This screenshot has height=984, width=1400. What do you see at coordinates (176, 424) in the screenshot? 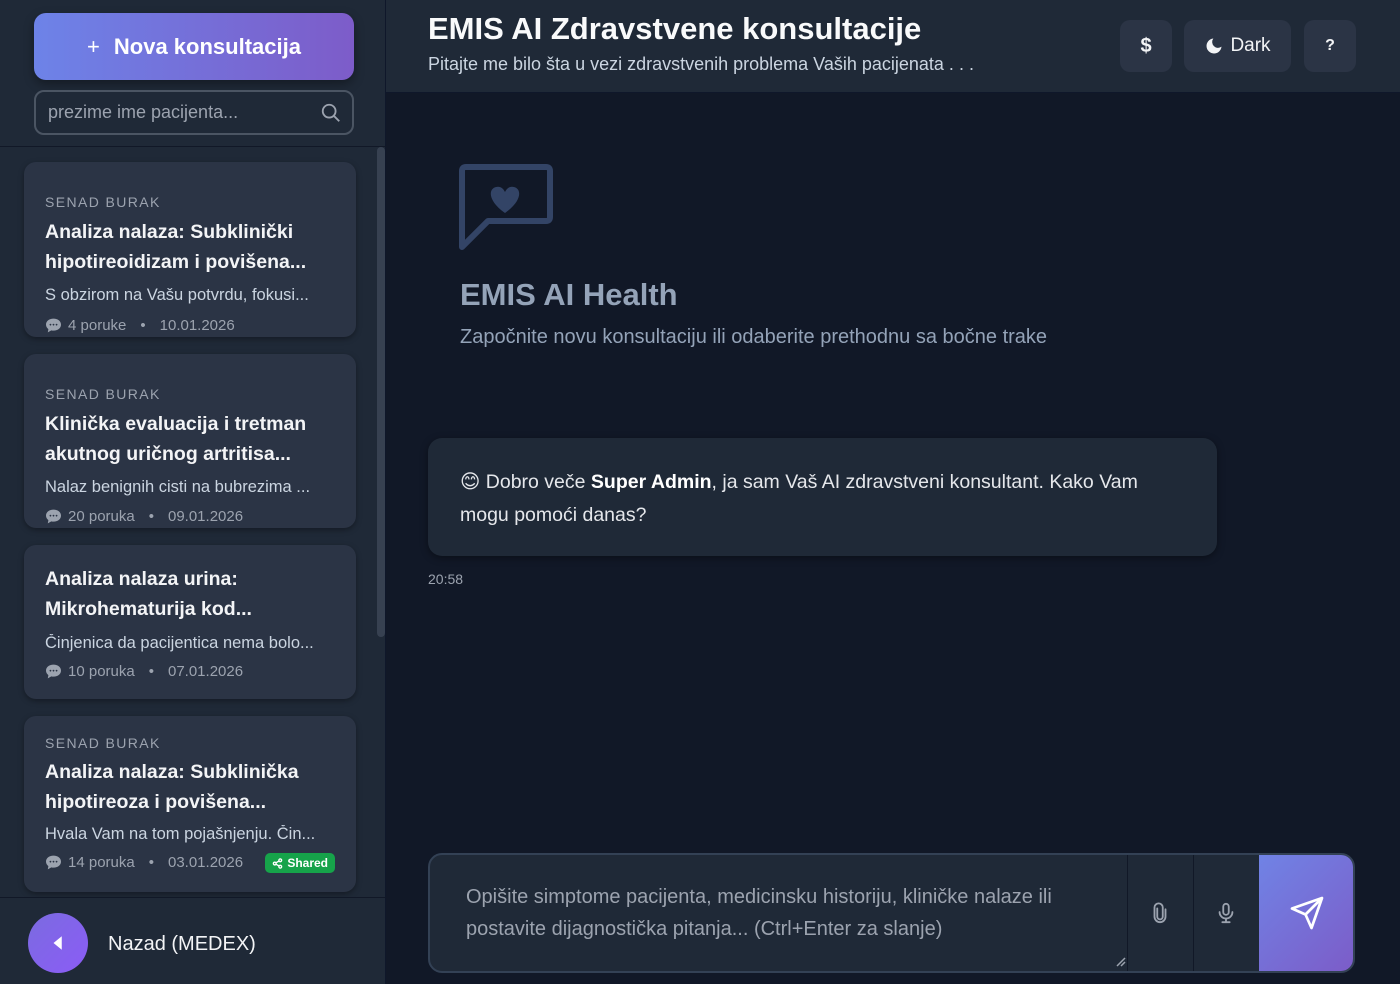
I see `conversation-title-line: Klinička evaluacija i tretman` at bounding box center [176, 424].